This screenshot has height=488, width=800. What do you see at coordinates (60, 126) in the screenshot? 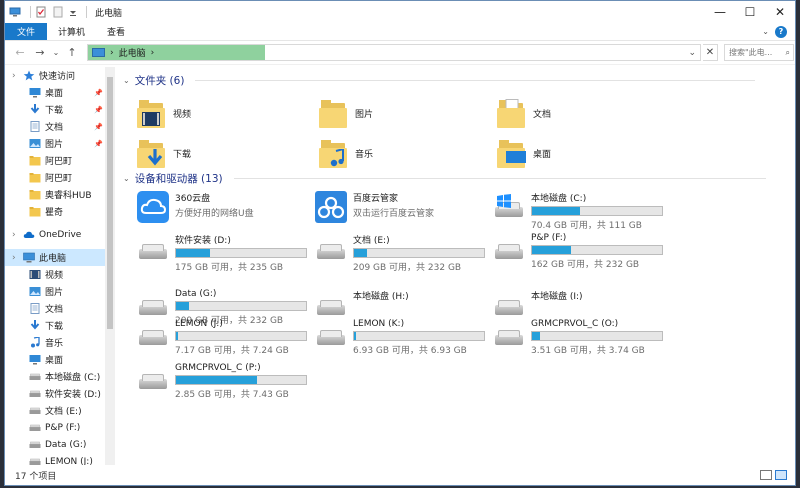
I see `sidebar-item: 文档 📌` at bounding box center [60, 126].